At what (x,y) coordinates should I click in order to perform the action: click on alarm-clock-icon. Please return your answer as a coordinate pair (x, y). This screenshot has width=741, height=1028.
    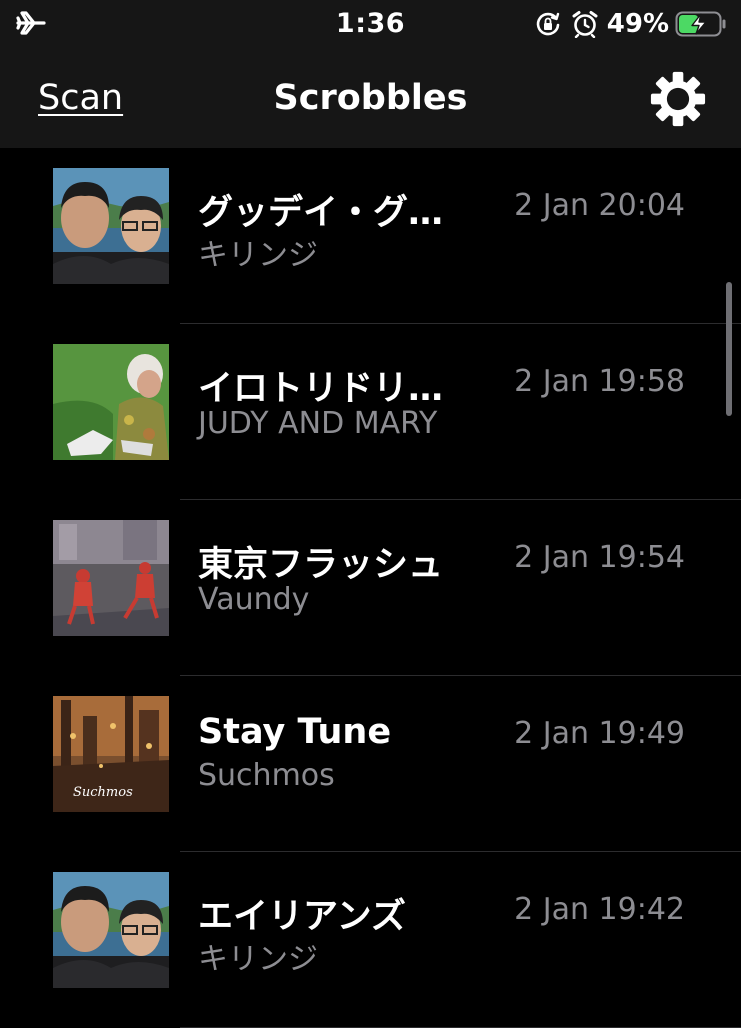
    Looking at the image, I should click on (585, 24).